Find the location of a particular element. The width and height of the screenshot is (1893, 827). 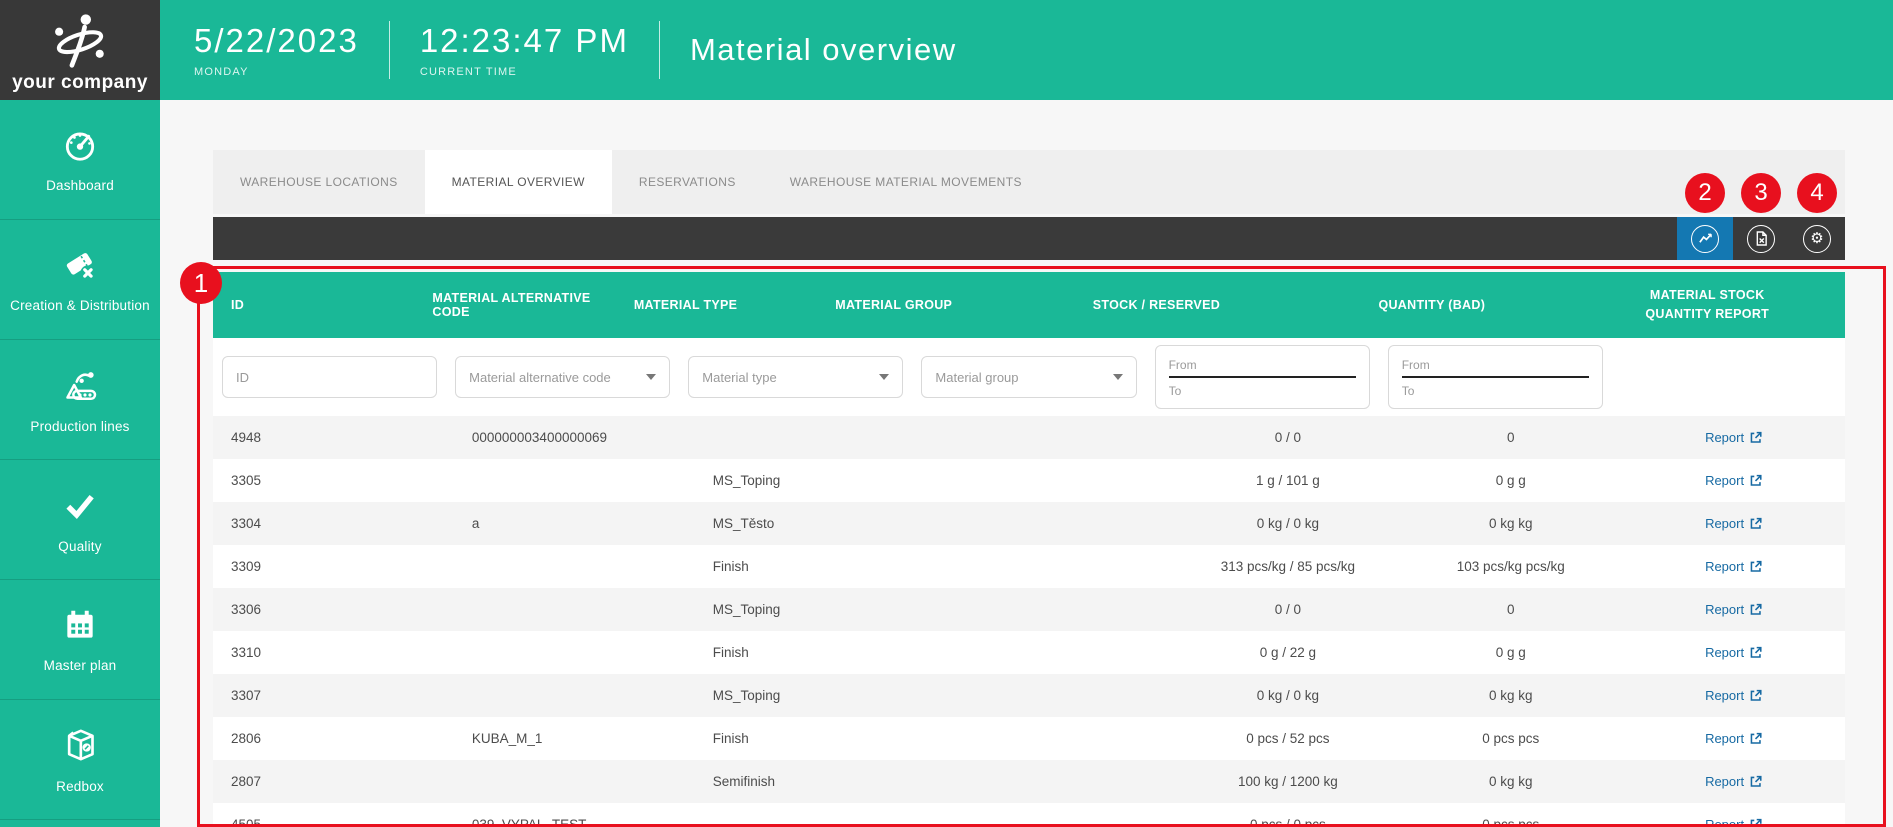

sidebar-item-redbox: Redbox is located at coordinates (80, 760).